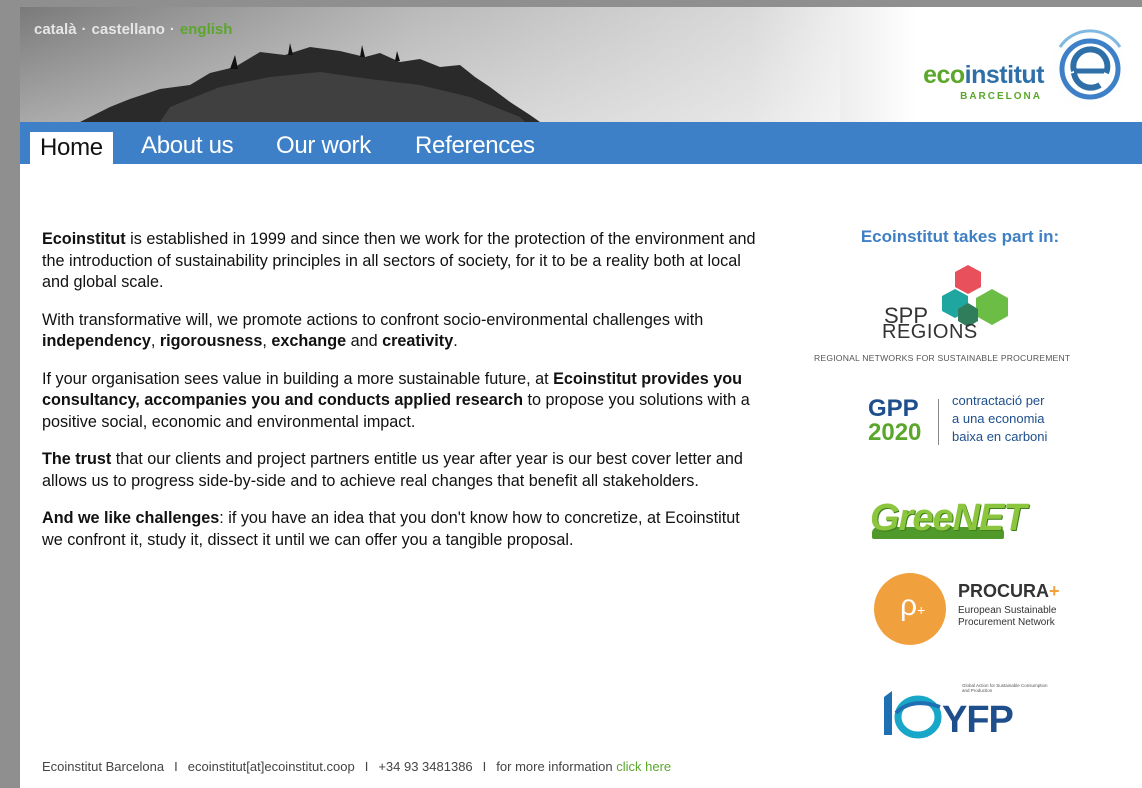 The image size is (1142, 788). What do you see at coordinates (998, 400) in the screenshot?
I see `gpp-desc-1: contractació per` at bounding box center [998, 400].